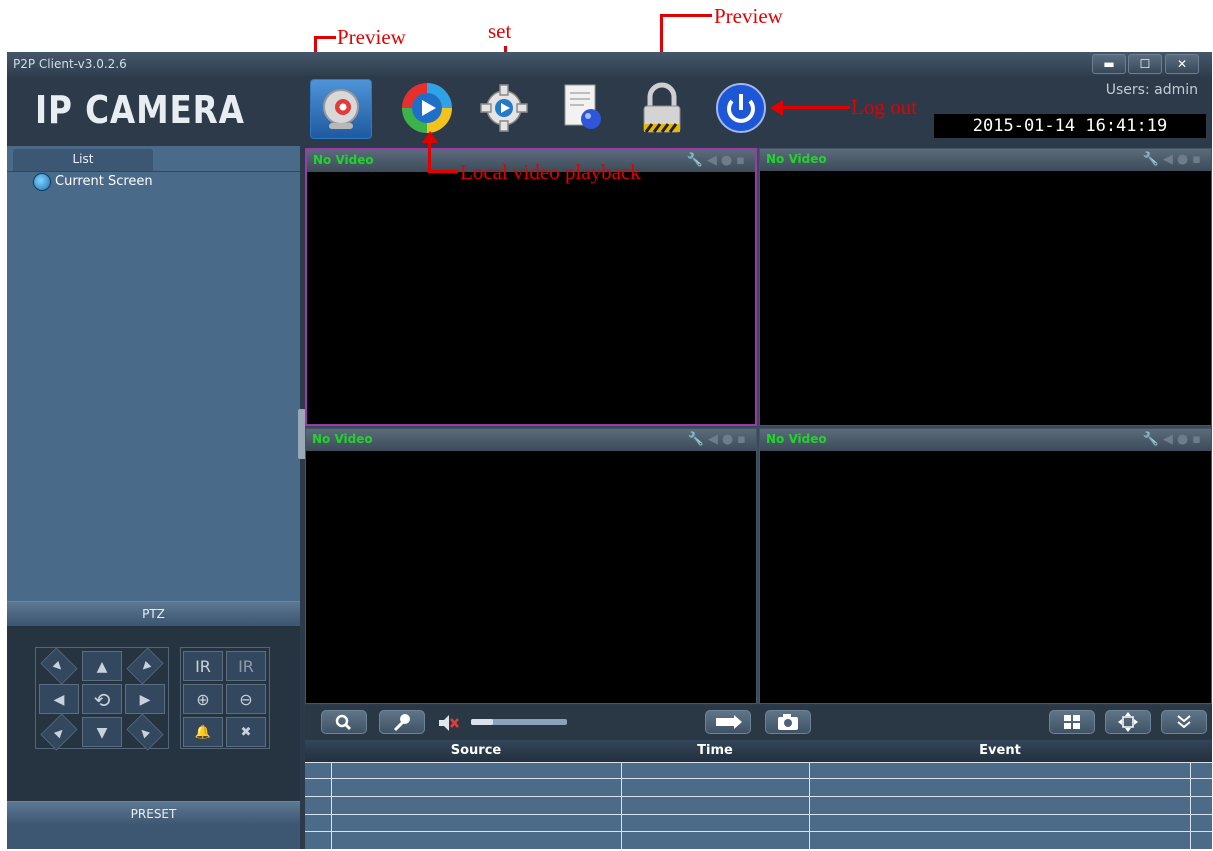  I want to click on fullscreen-icon, so click(1128, 722).